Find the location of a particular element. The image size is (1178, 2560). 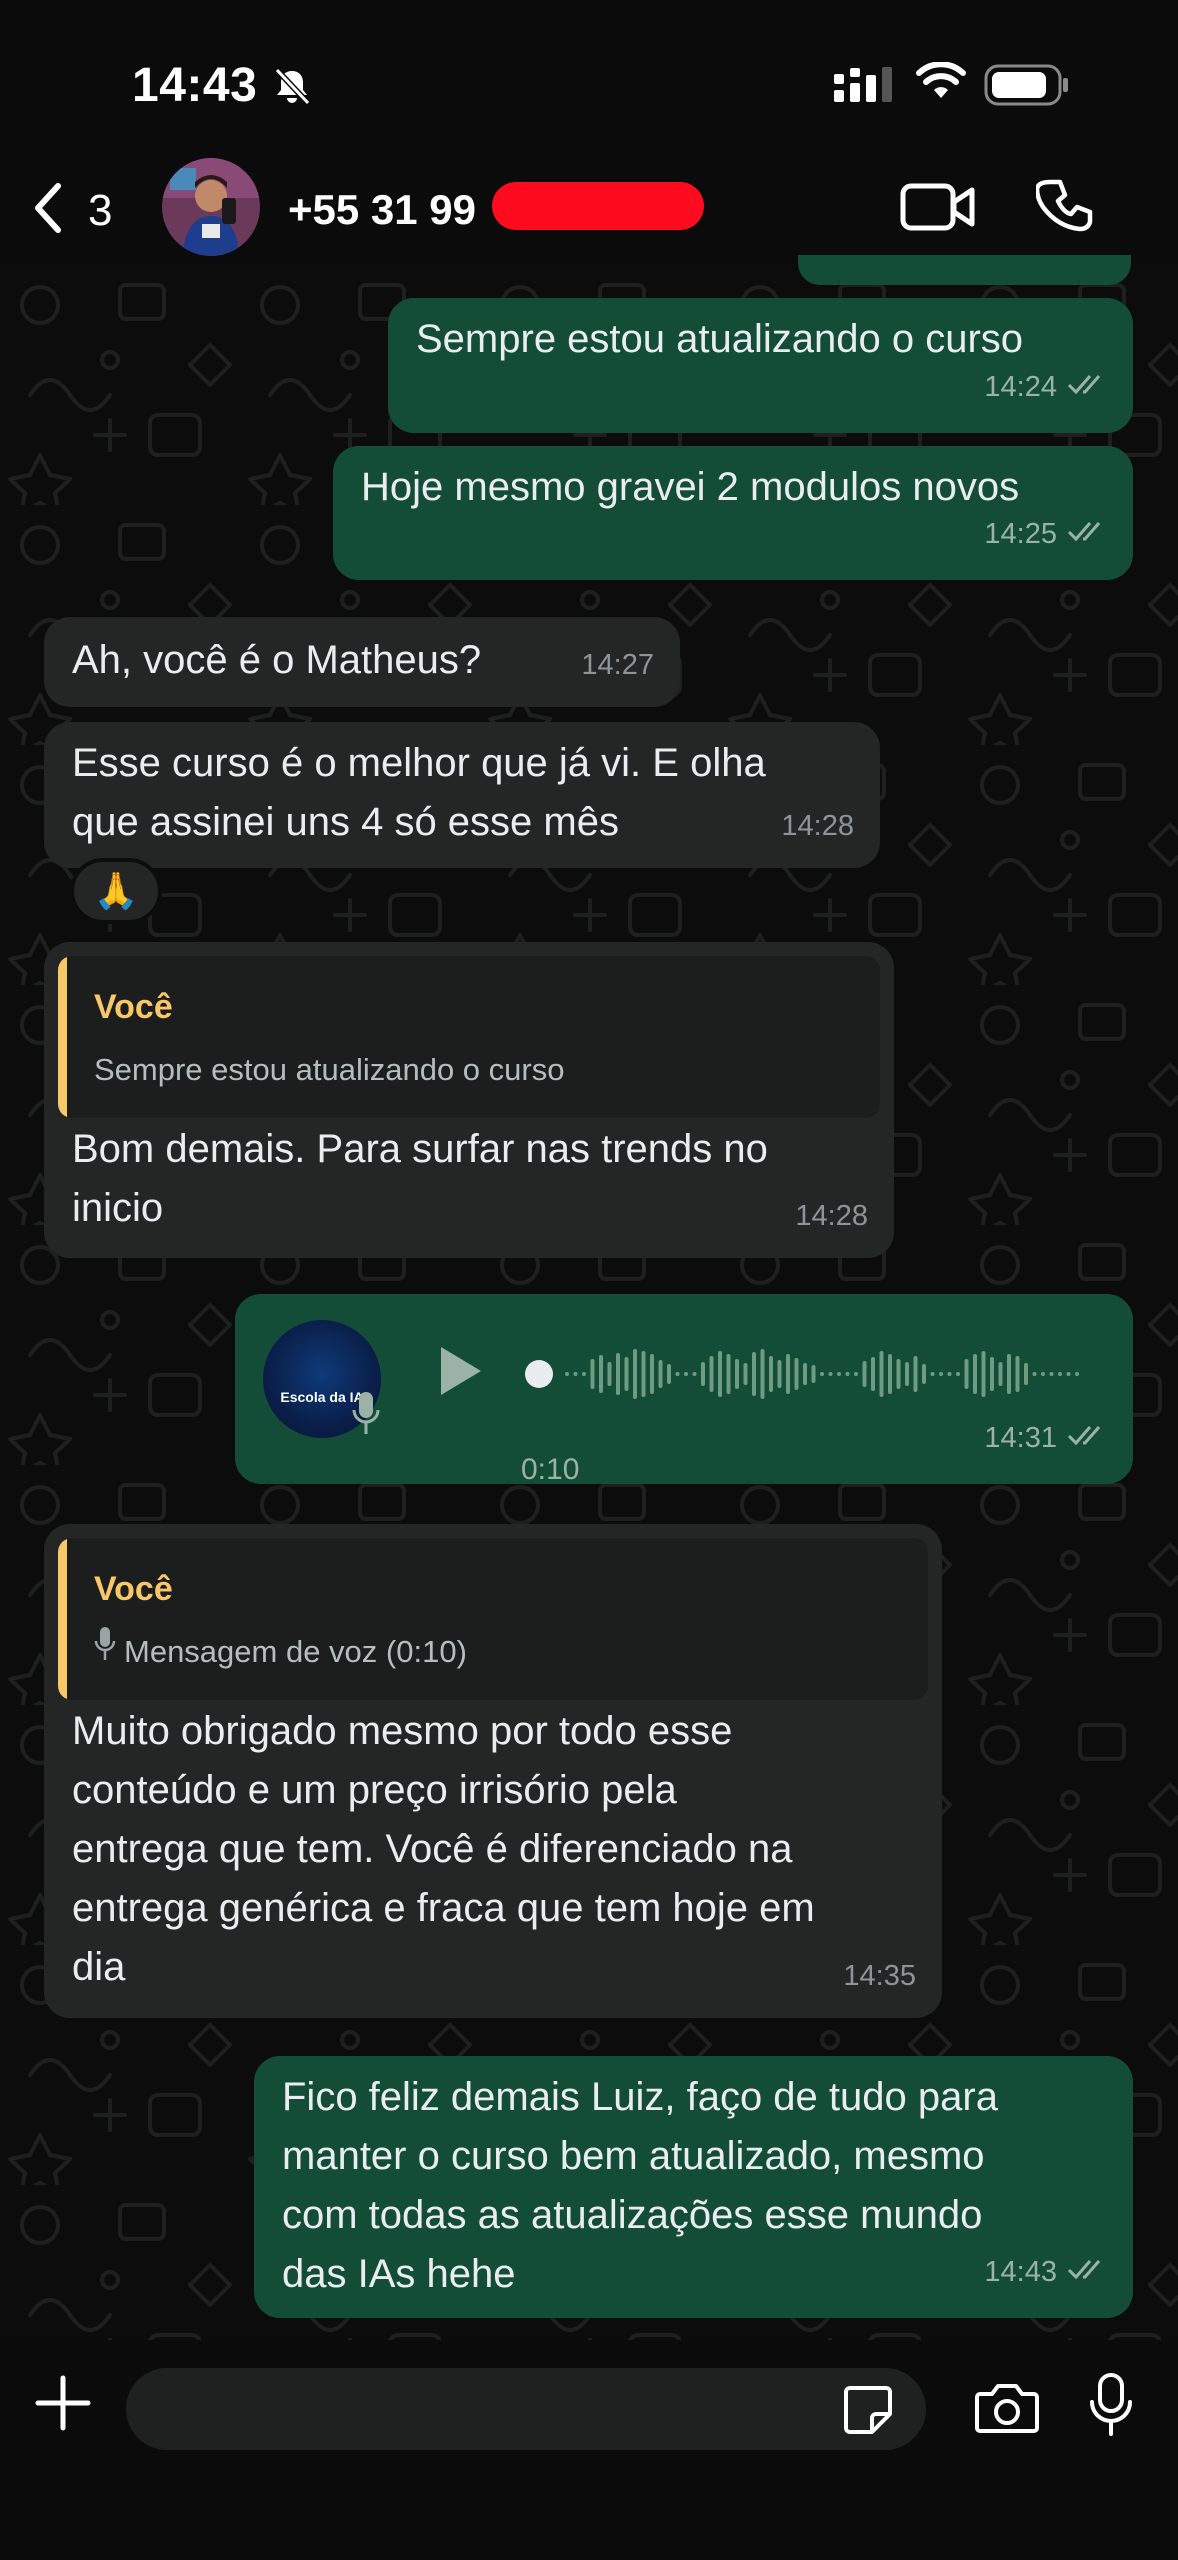

chat-header: 3 +55 31 99 is located at coordinates (589, 207).